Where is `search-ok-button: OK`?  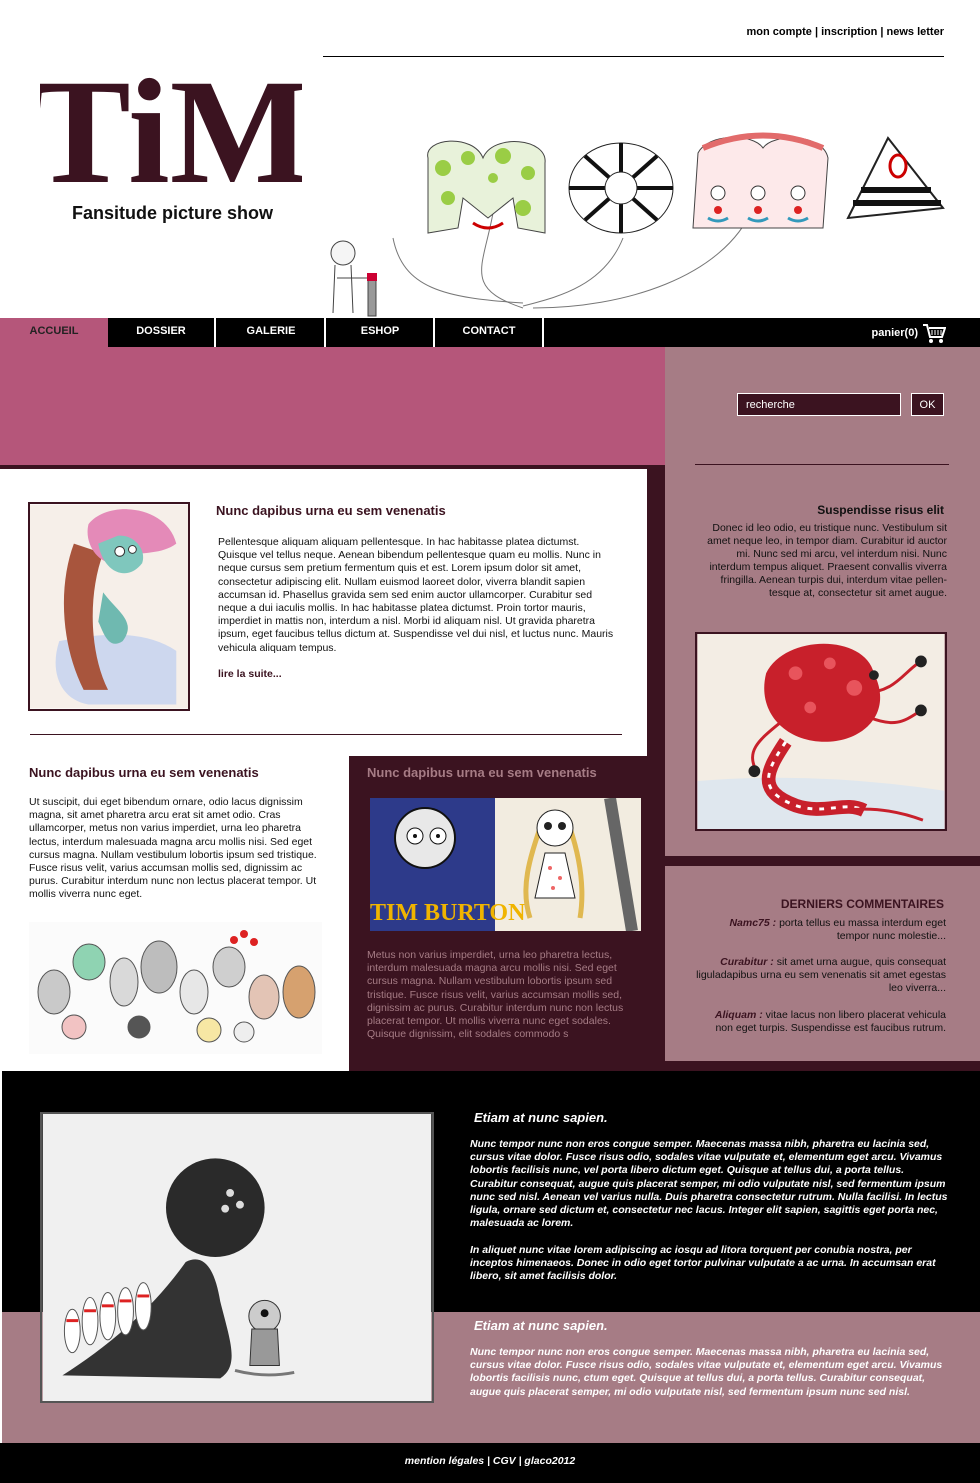 search-ok-button: OK is located at coordinates (927, 404).